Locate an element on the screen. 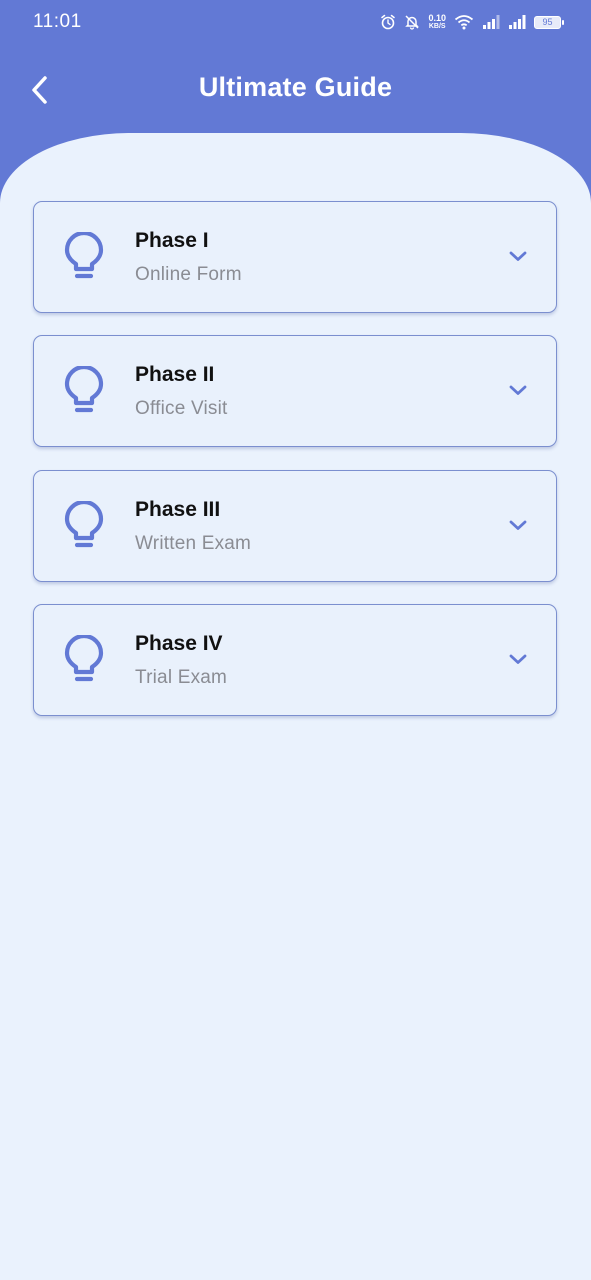 The width and height of the screenshot is (591, 1280). network-speed: 0.10 KB/S is located at coordinates (437, 21).